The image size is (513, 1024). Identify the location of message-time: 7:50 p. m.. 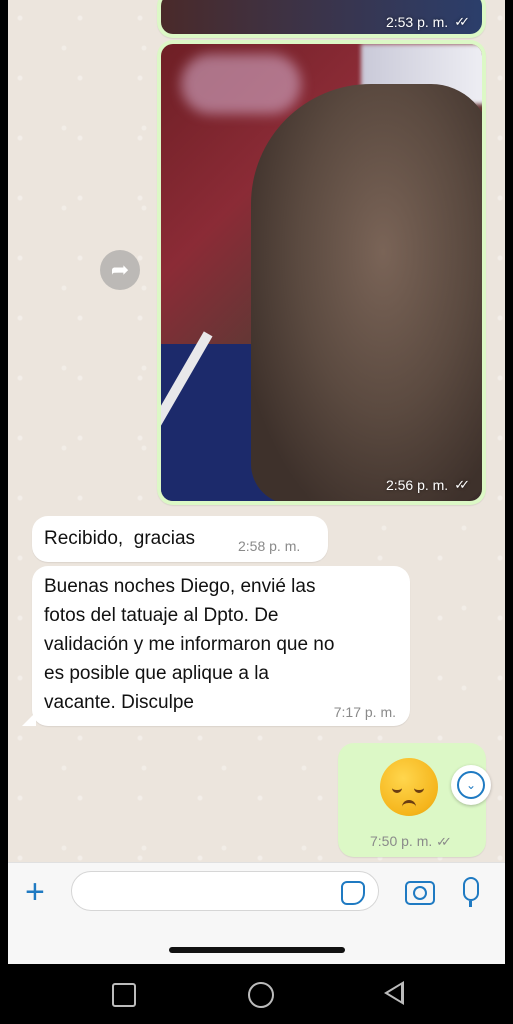
(401, 841).